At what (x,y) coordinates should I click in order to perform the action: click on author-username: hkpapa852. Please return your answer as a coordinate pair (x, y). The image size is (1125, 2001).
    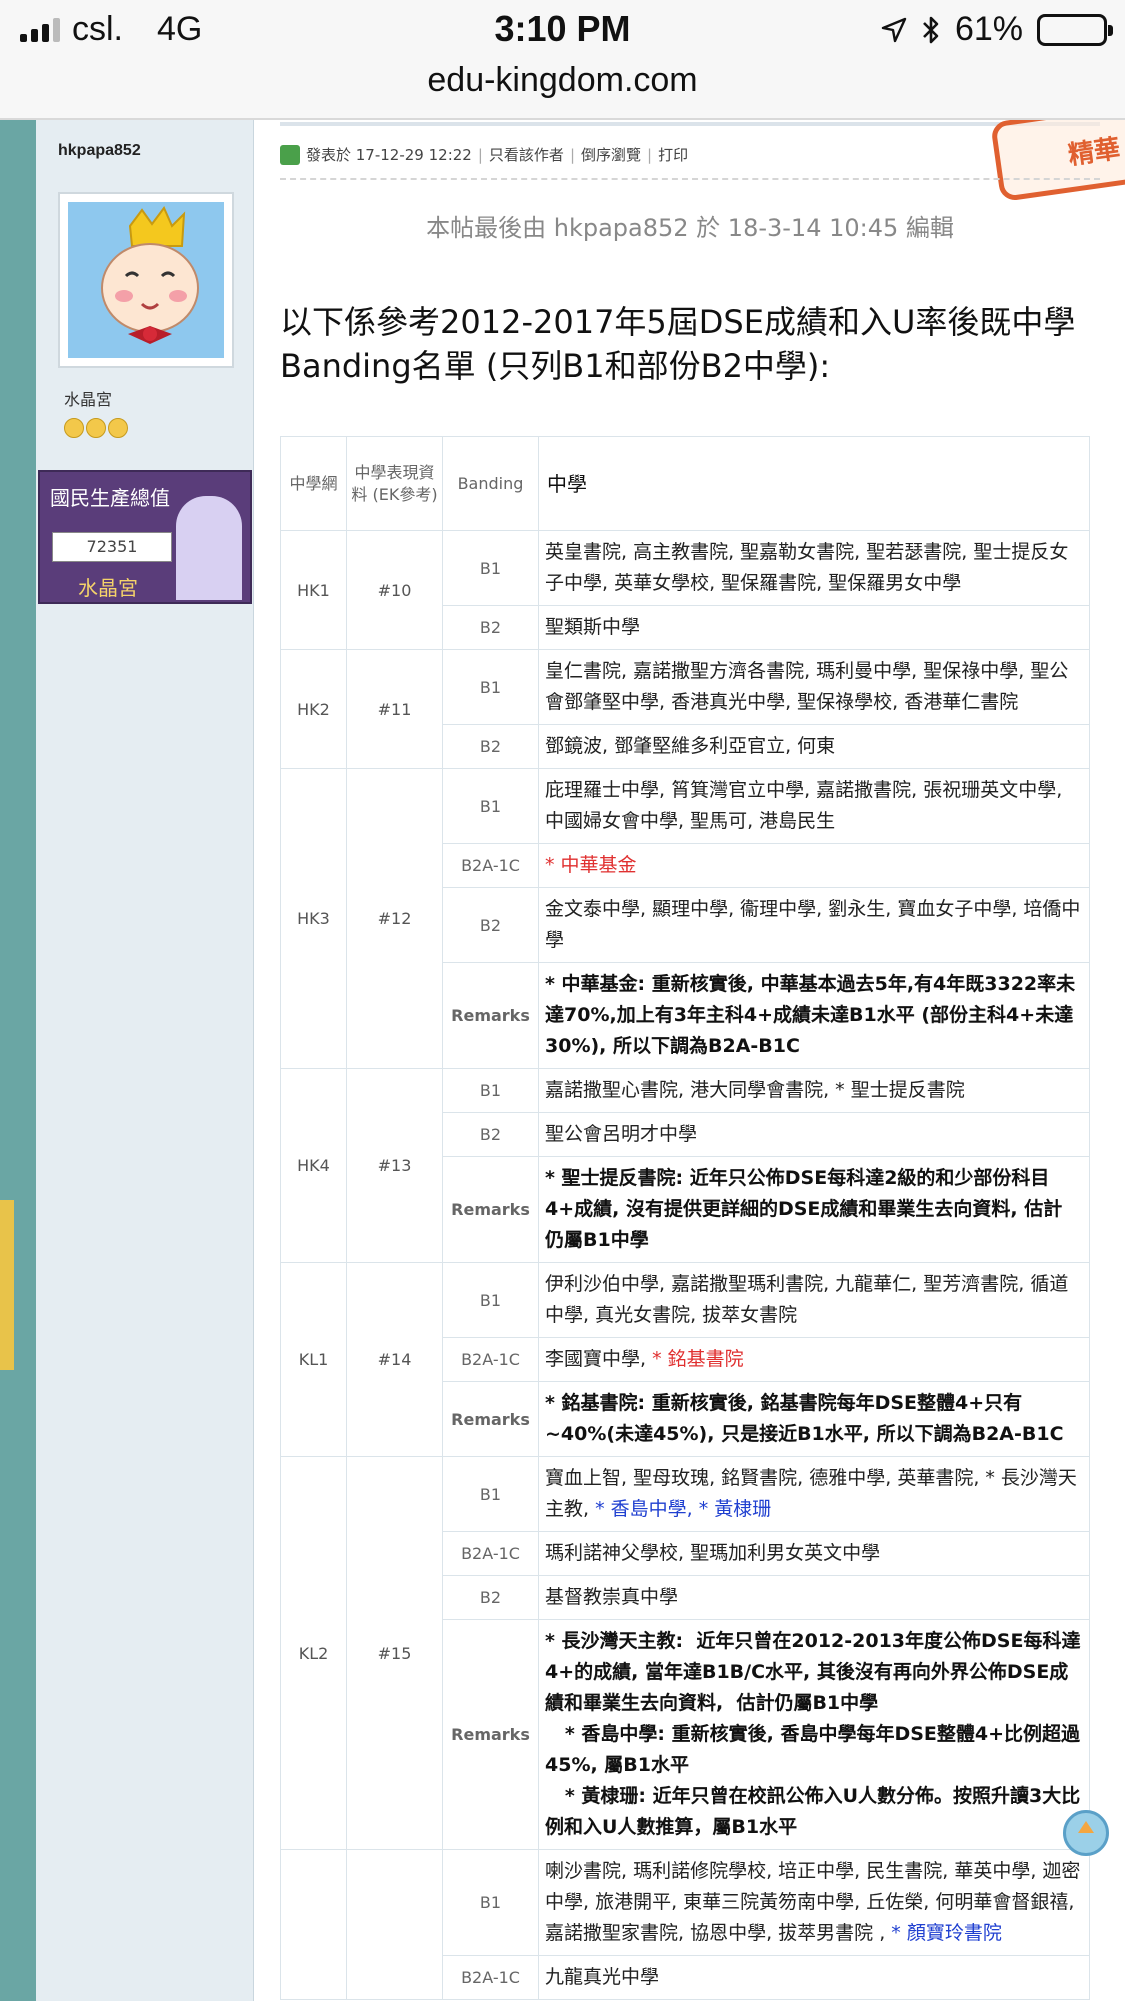
    Looking at the image, I should click on (99, 151).